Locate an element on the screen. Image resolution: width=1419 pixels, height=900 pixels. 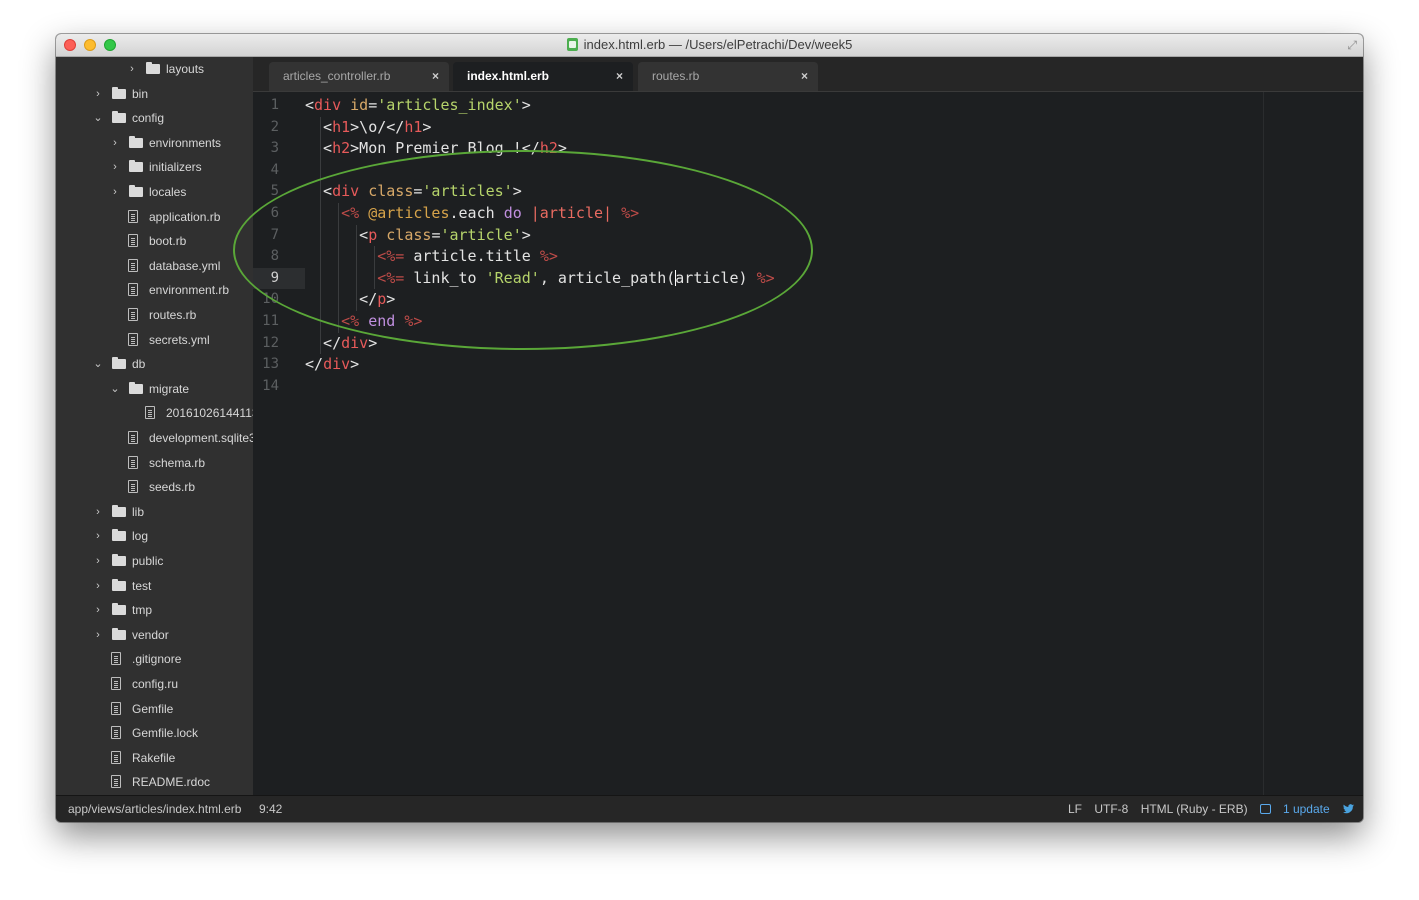
tree-item-development-sqlite3: development.sqlite3 is located at coordinates (154, 438).